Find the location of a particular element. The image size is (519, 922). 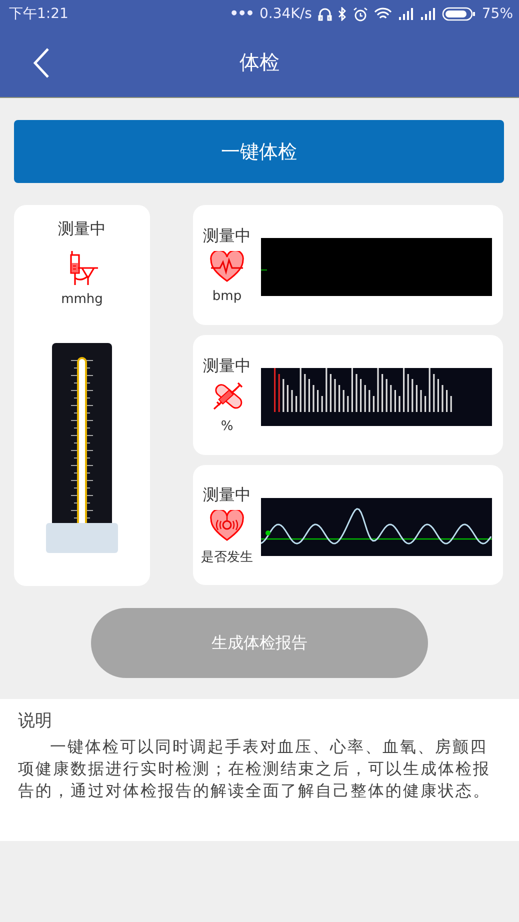

description-text: 一键体检可以同时调起手表对血压、心率、血氧、房颤四项健康数据进行实时检测；在检测结束之后，可以生成体检报告的，通过对体检报告的解读全面了解自己整体的健康状态。 is located at coordinates (255, 769).